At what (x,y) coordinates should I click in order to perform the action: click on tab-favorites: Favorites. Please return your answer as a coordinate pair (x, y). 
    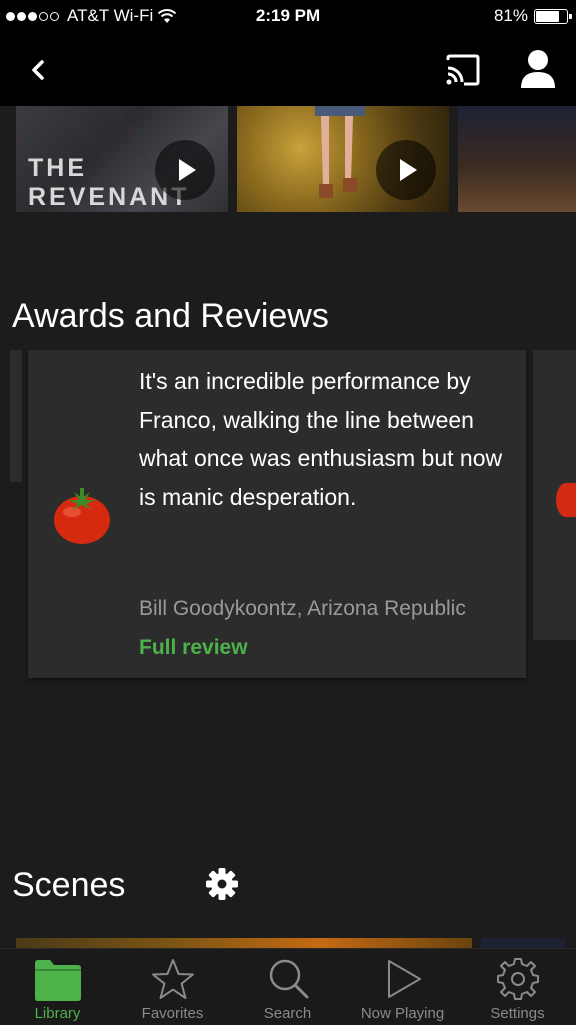
    Looking at the image, I should click on (172, 987).